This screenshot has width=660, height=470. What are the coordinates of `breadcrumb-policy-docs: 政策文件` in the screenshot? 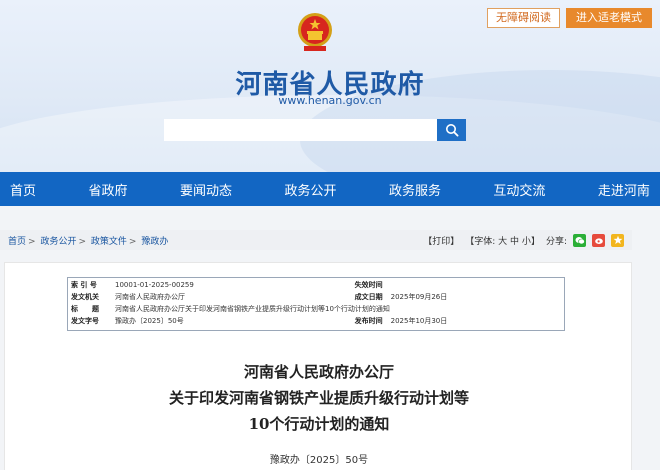 It's located at (109, 242).